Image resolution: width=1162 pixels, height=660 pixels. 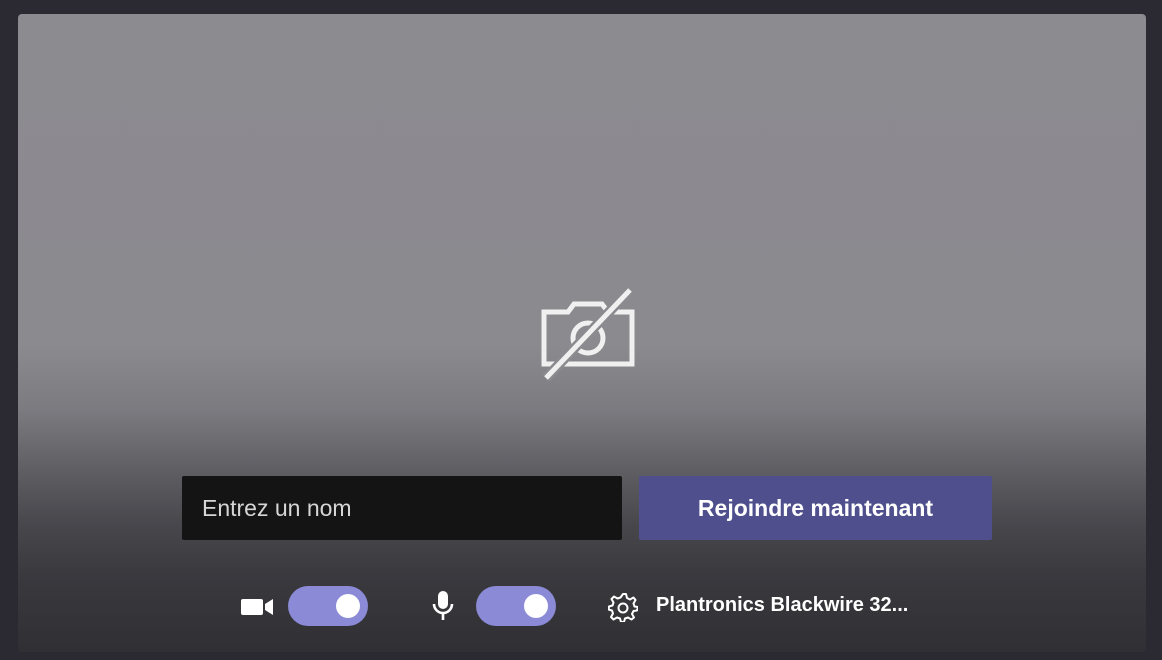 I want to click on camera-toggle-knob, so click(x=348, y=606).